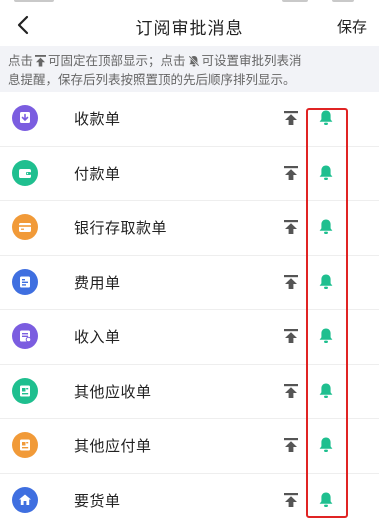 This screenshot has width=379, height=522. What do you see at coordinates (193, 62) in the screenshot?
I see `bell-off-icon` at bounding box center [193, 62].